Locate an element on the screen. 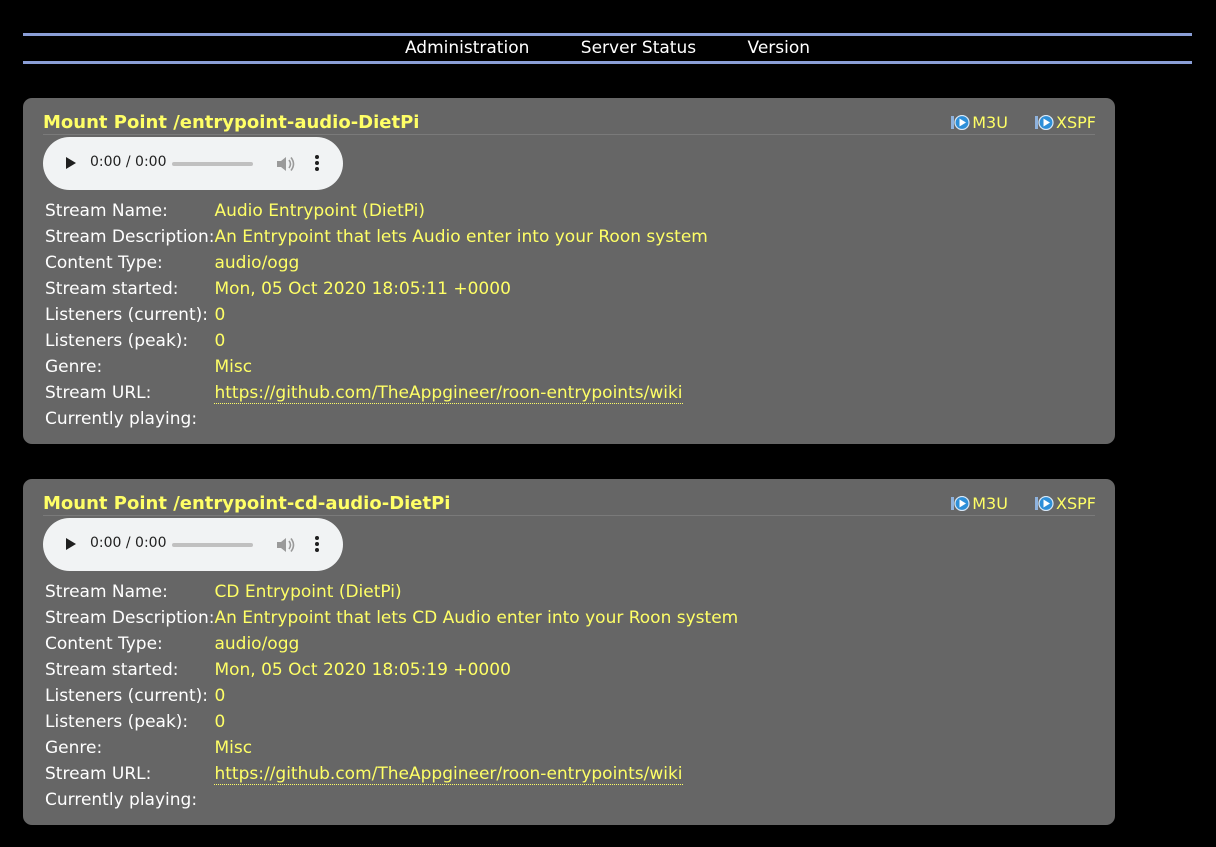 This screenshot has height=847, width=1216. nav-item-administration: Administration is located at coordinates (467, 48).